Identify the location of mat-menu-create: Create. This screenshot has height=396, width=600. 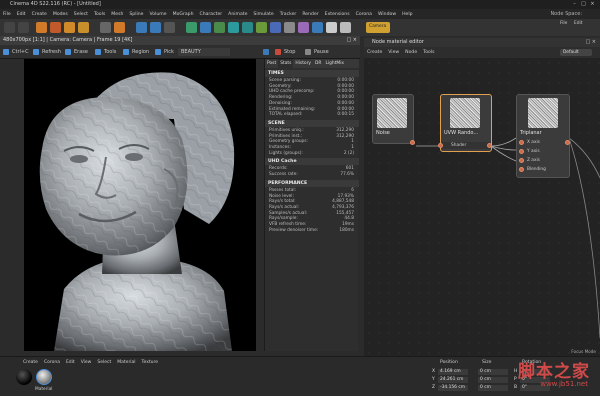
(30, 363).